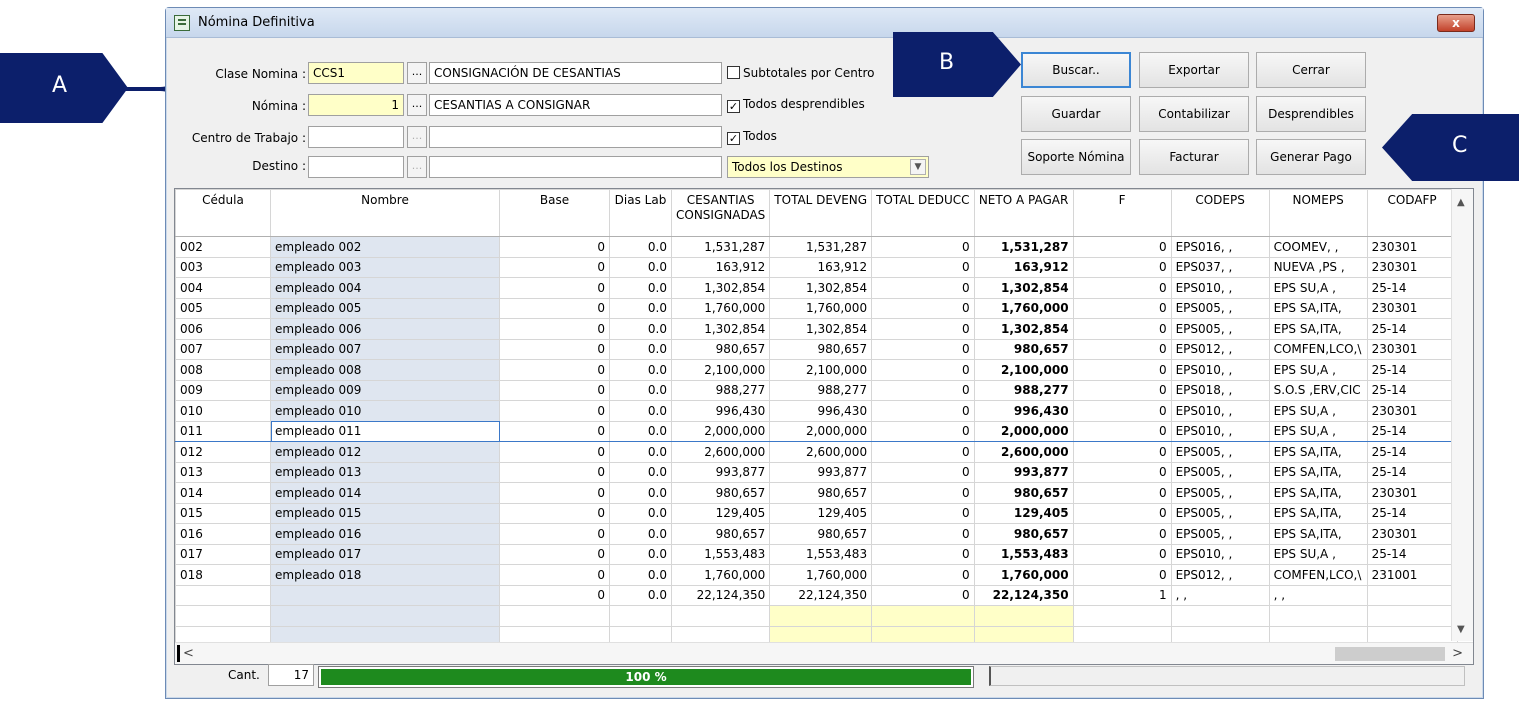 Image resolution: width=1524 pixels, height=703 pixels. I want to click on table-cell: empleado 017, so click(385, 554).